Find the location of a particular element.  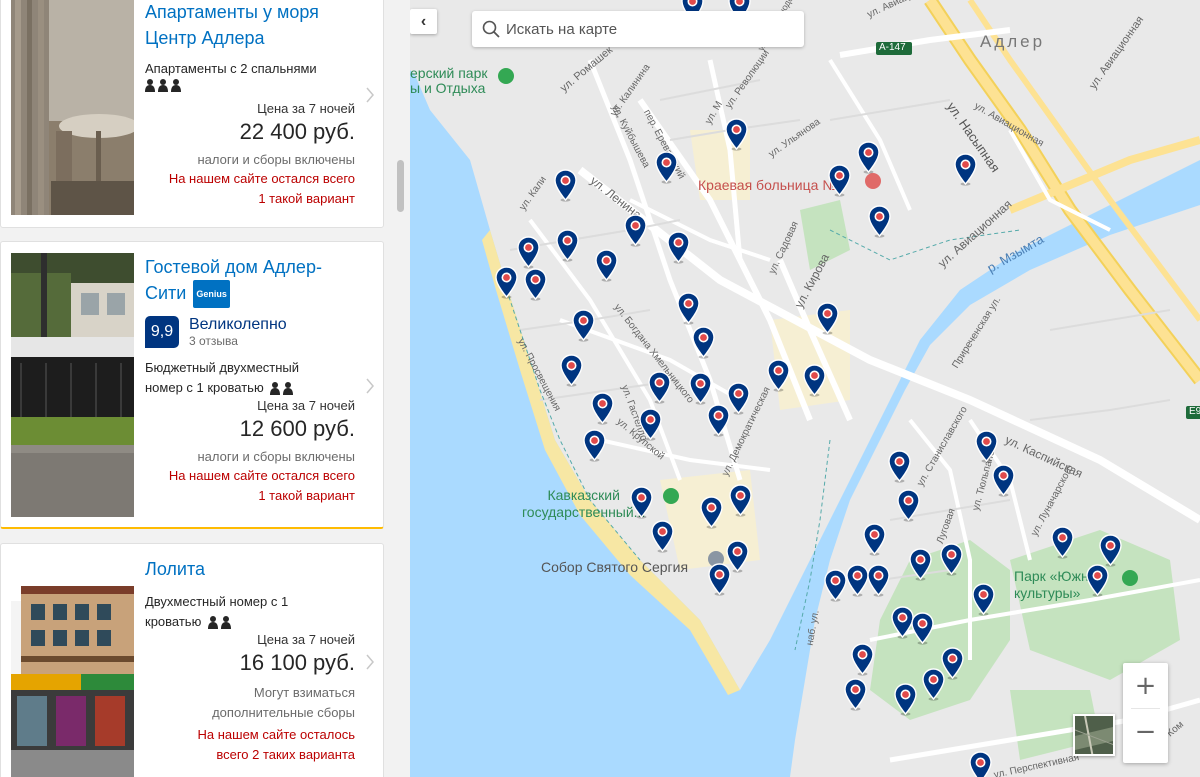

collapse-list-button: ‹ is located at coordinates (423, 21).